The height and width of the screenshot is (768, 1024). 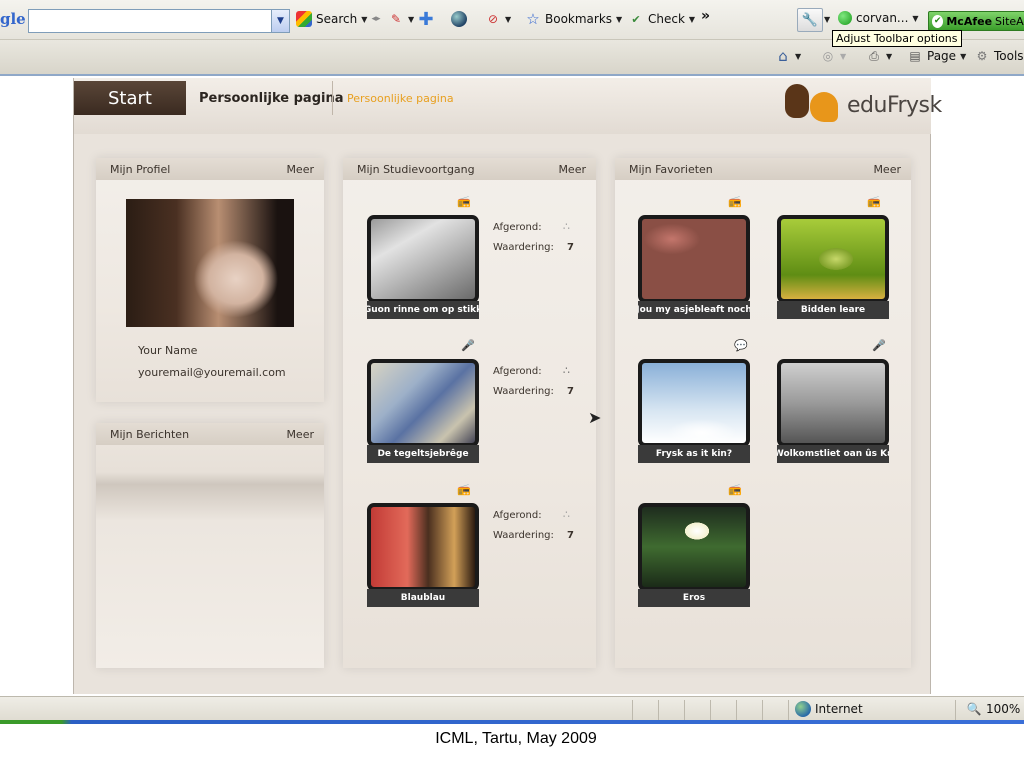 What do you see at coordinates (810, 20) in the screenshot?
I see `wrench-settings-button: 🔧` at bounding box center [810, 20].